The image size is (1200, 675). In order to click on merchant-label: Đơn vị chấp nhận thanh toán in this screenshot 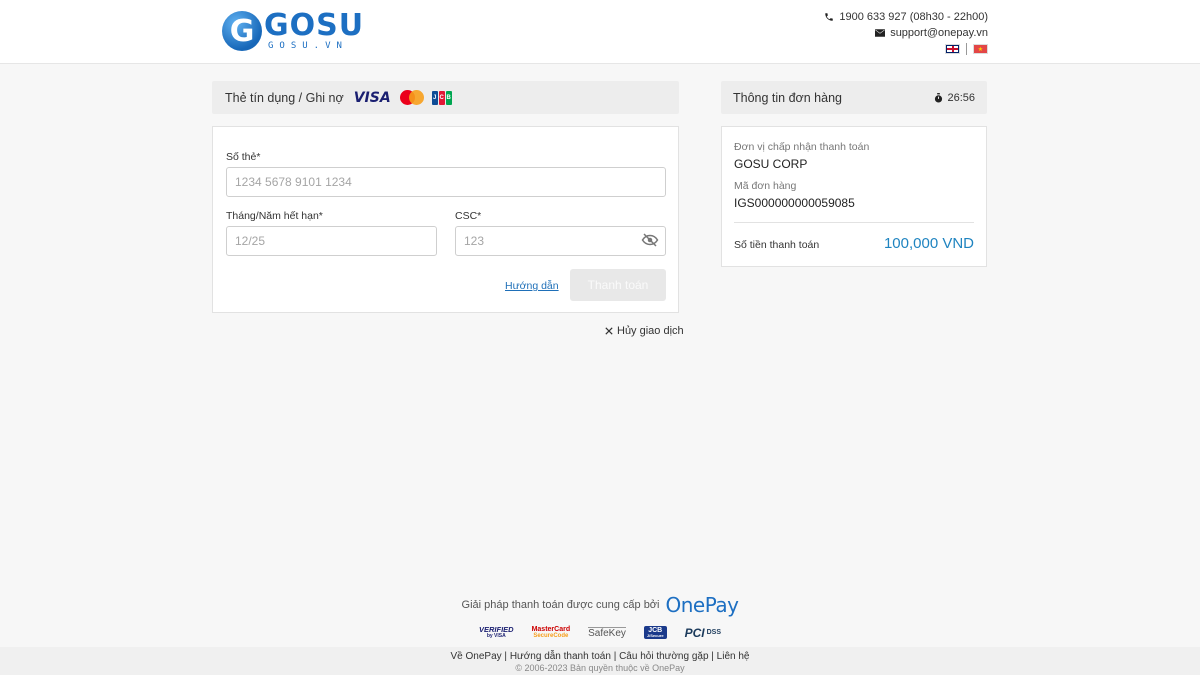, I will do `click(802, 147)`.